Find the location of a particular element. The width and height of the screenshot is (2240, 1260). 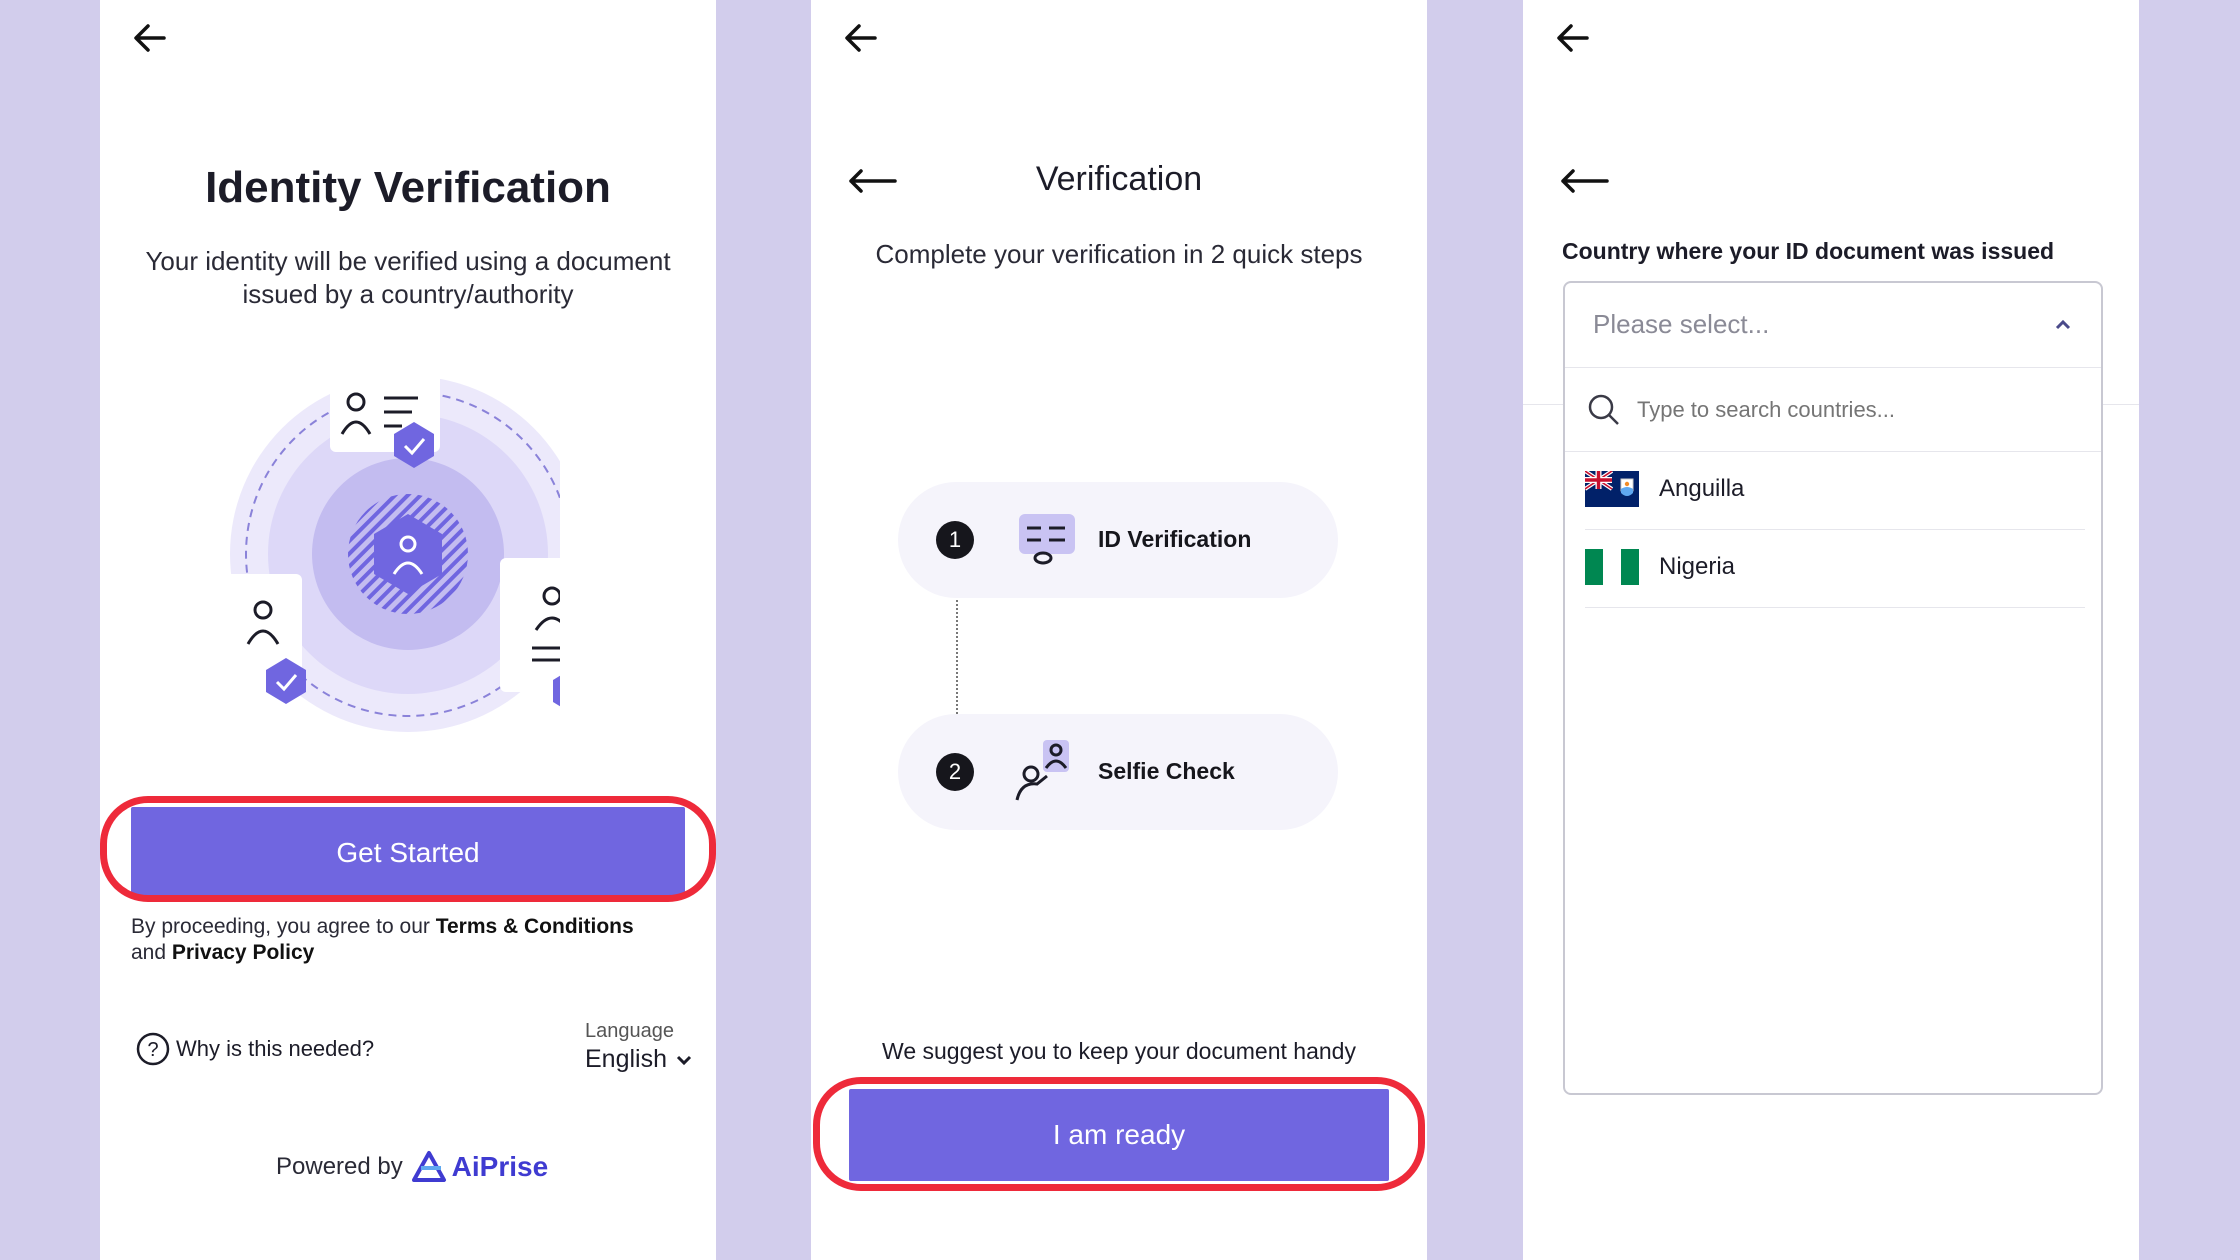

header-back-arrow-icon is located at coordinates (1584, 181).